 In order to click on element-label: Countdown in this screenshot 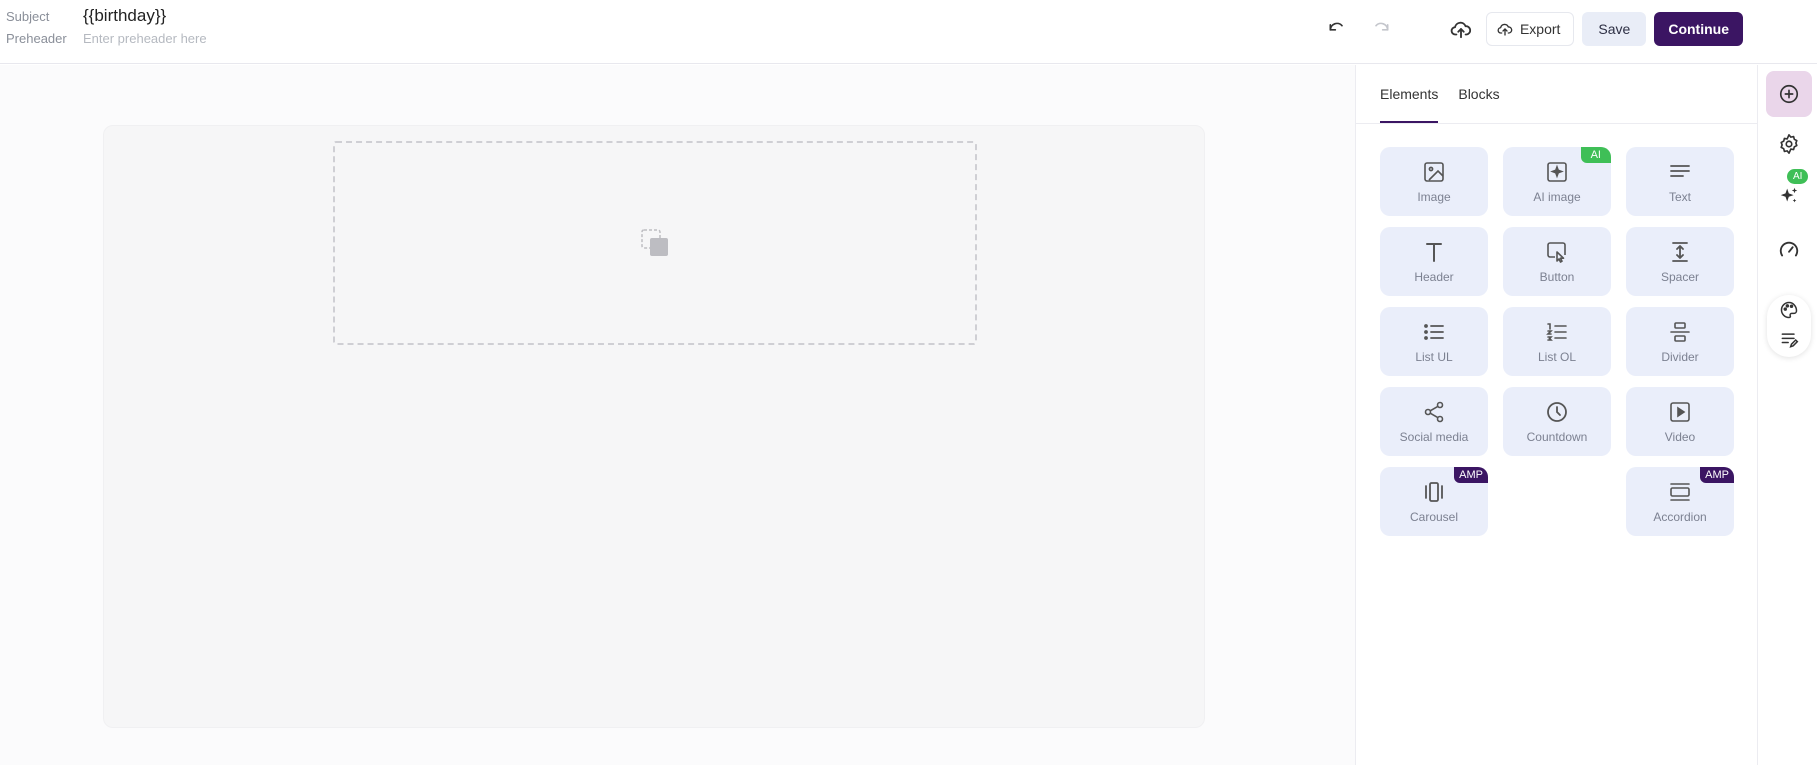, I will do `click(1557, 436)`.